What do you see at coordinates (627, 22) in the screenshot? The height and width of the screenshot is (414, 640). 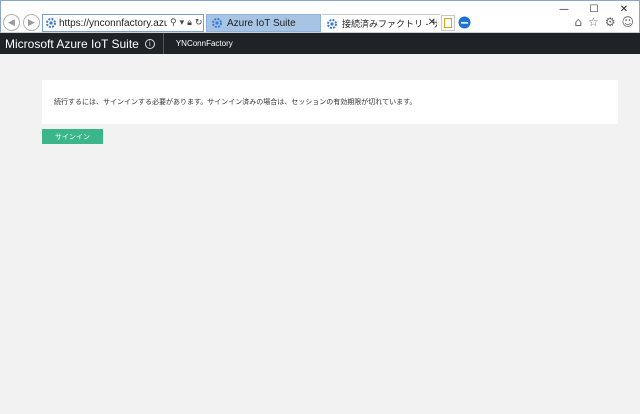 I see `smiley-feedback-icon: ☺` at bounding box center [627, 22].